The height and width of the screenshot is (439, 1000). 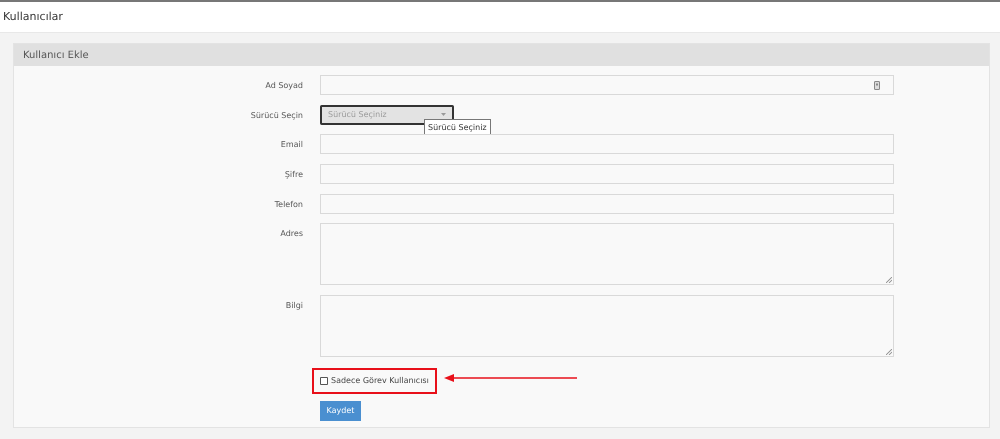 What do you see at coordinates (284, 86) in the screenshot?
I see `field-label: Ad Soyad` at bounding box center [284, 86].